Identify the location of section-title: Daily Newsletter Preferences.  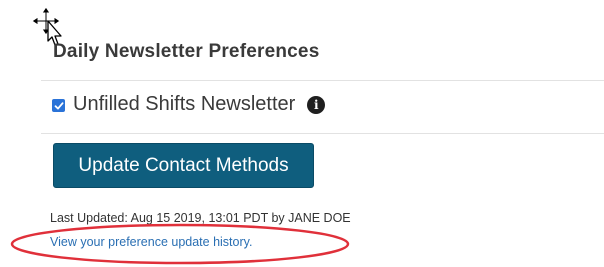
(186, 51).